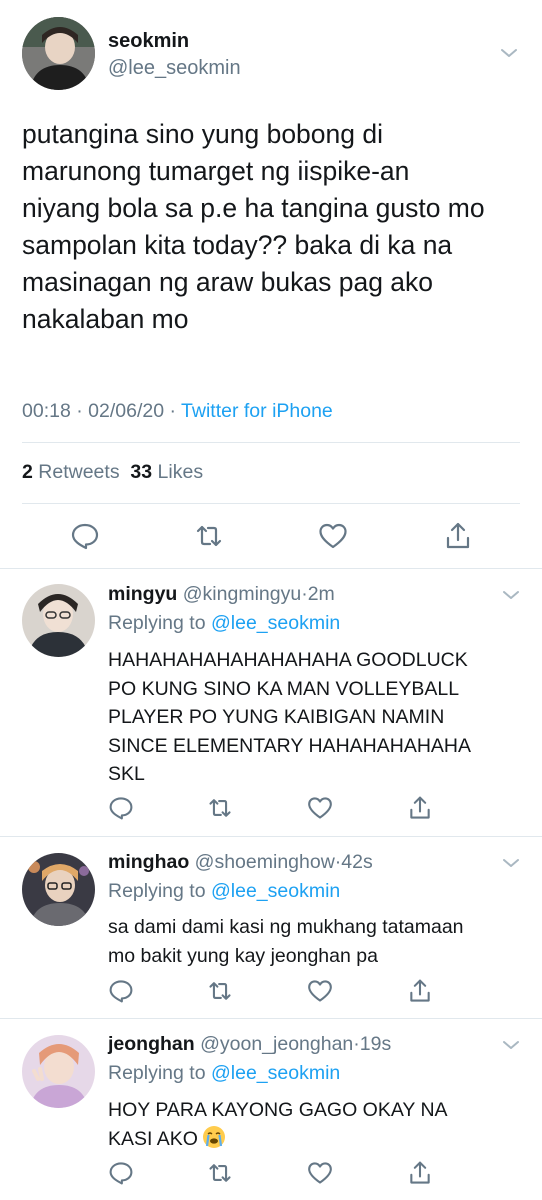  Describe the element at coordinates (313, 1139) in the screenshot. I see `reply-text-line: KASI AKO` at that location.